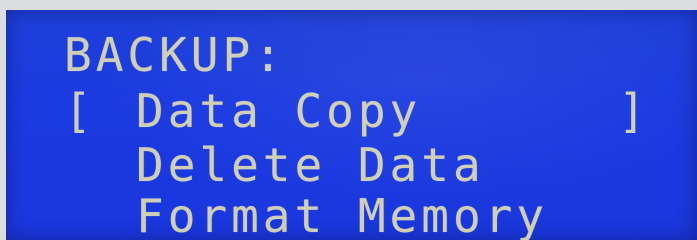 The height and width of the screenshot is (240, 697). Describe the element at coordinates (175, 55) in the screenshot. I see `menu-title: BACKUP:` at that location.